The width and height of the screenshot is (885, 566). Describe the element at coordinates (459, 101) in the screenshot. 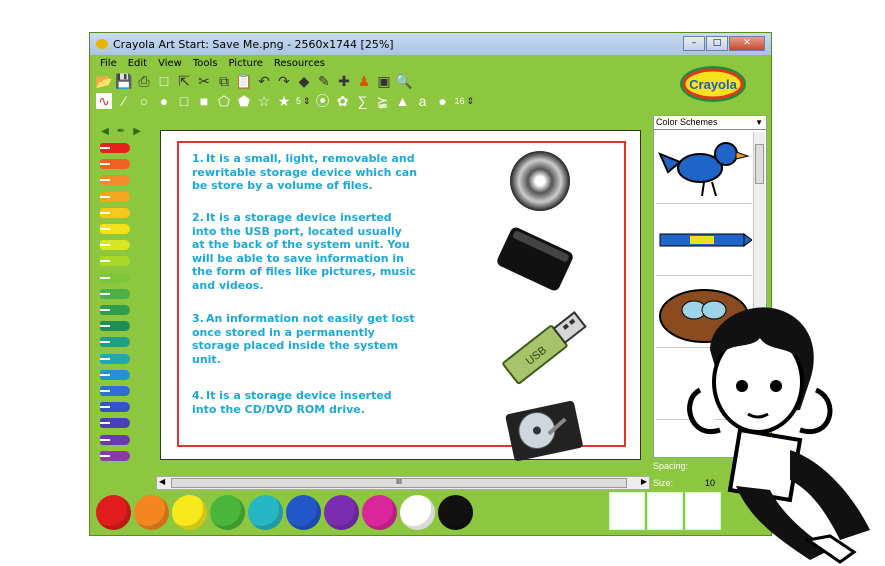

I see `brush-size-value: 16` at that location.